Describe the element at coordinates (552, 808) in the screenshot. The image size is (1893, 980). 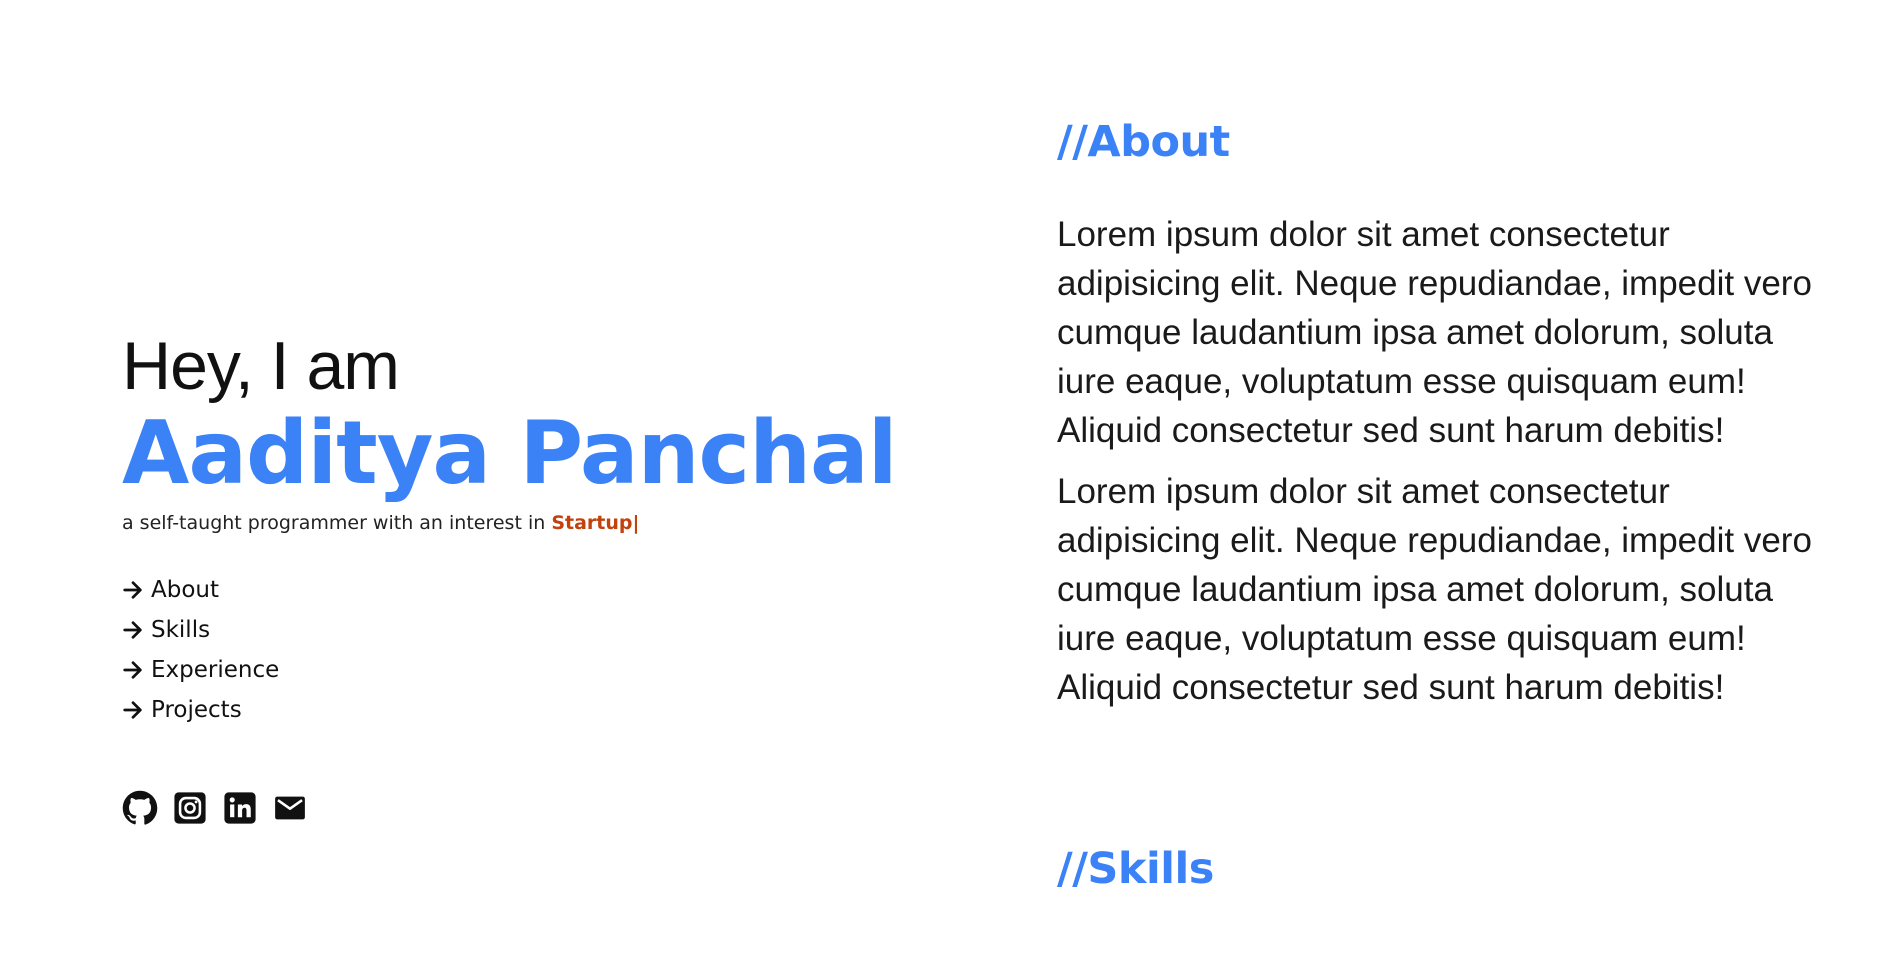
I see `social-links` at that location.